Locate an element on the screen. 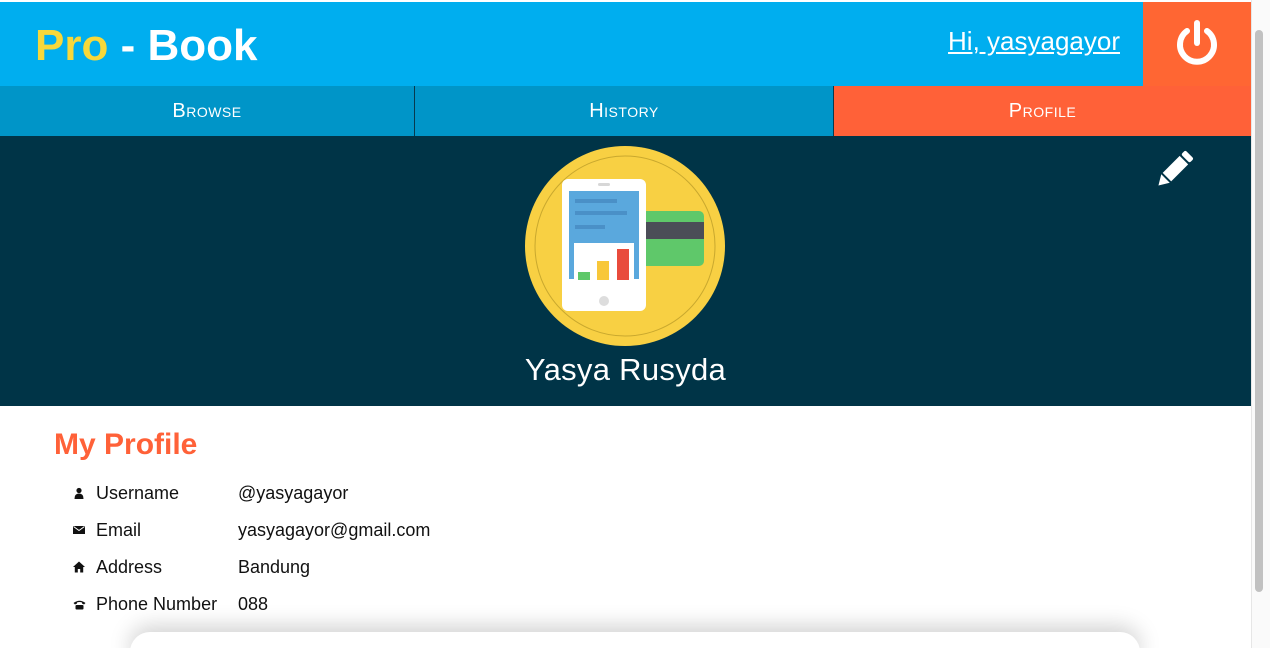 The width and height of the screenshot is (1270, 648). tab-history: History is located at coordinates (624, 111).